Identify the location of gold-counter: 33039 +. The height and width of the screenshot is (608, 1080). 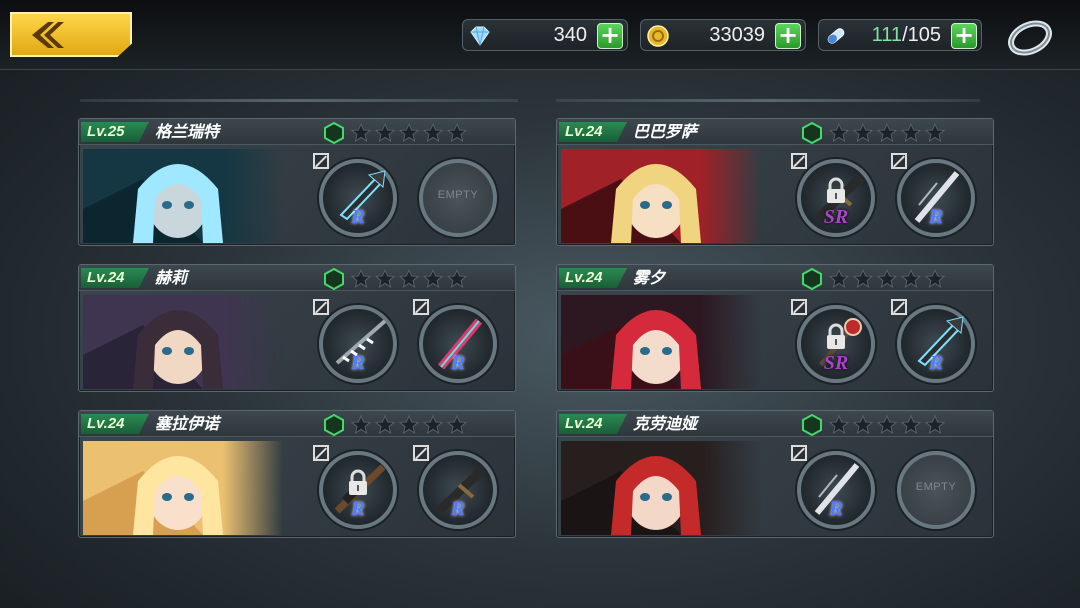
(723, 35).